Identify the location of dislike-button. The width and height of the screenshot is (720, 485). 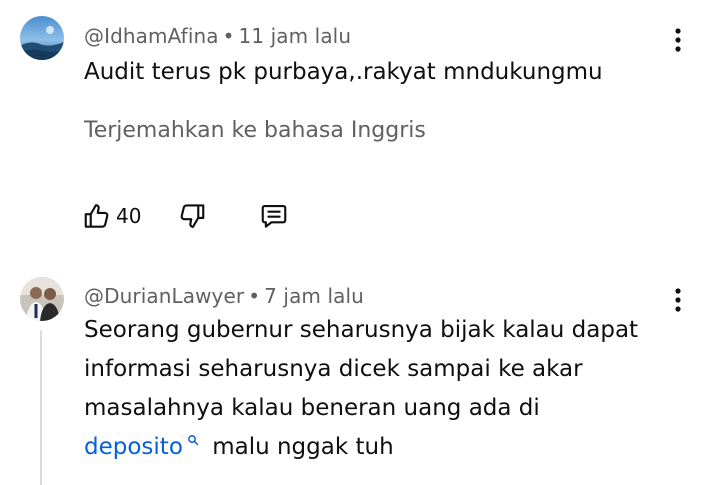
(192, 216).